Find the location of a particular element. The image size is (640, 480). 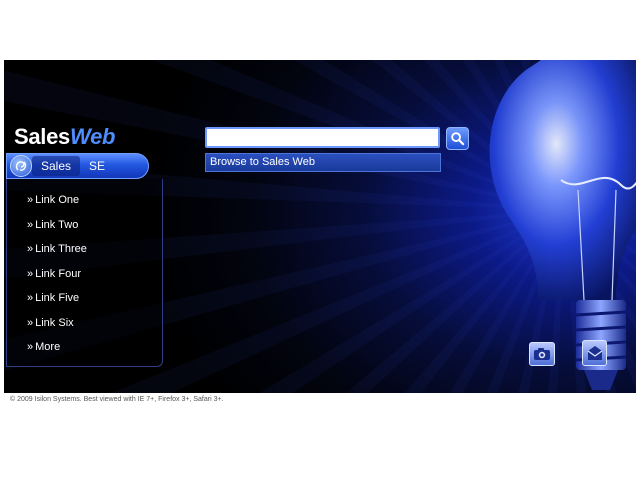

tab-se: SE is located at coordinates (97, 166).